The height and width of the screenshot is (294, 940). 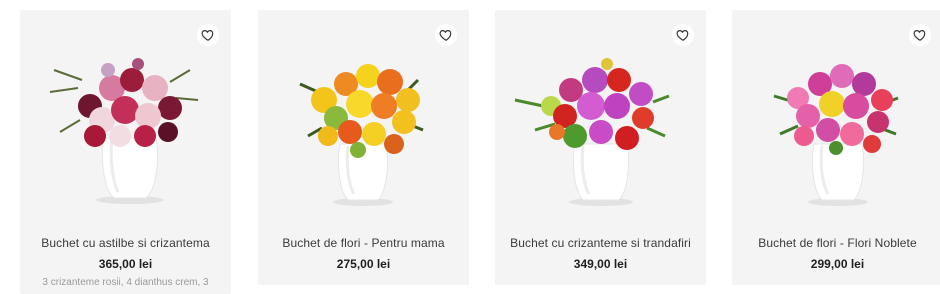 What do you see at coordinates (125, 282) in the screenshot?
I see `product-description: 3 crizanteme rosii, 4 dianthus crem, 3` at bounding box center [125, 282].